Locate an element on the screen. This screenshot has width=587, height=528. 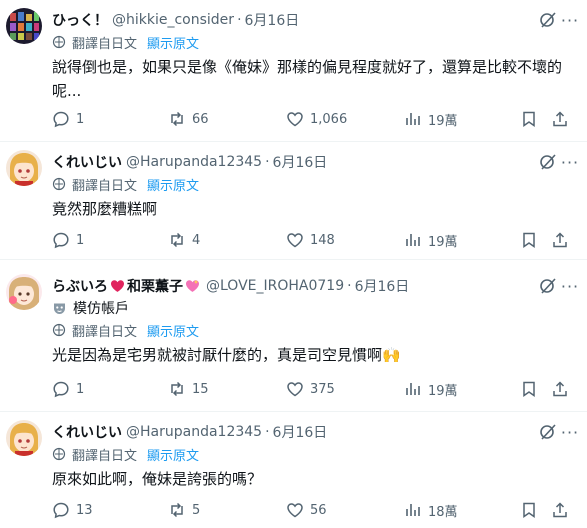
sparkling-heart-icon is located at coordinates (192, 286).